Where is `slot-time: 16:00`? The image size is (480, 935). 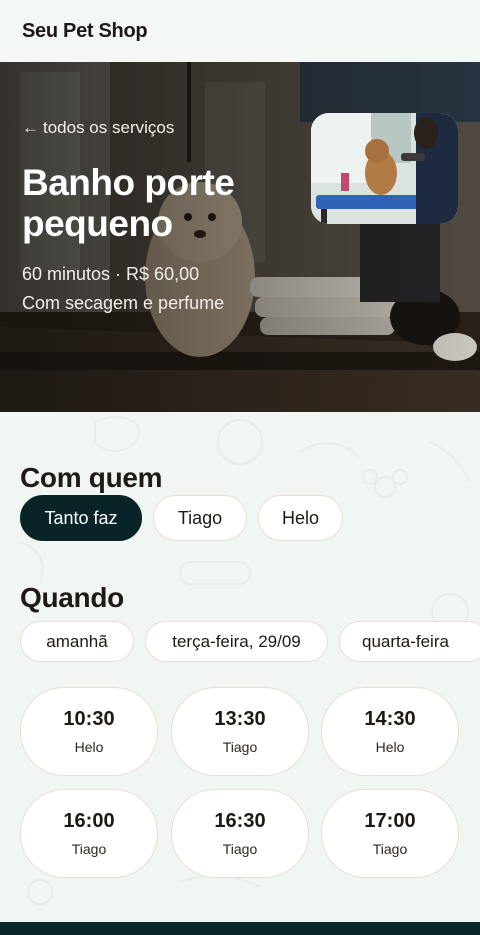
slot-time: 16:00 is located at coordinates (89, 821).